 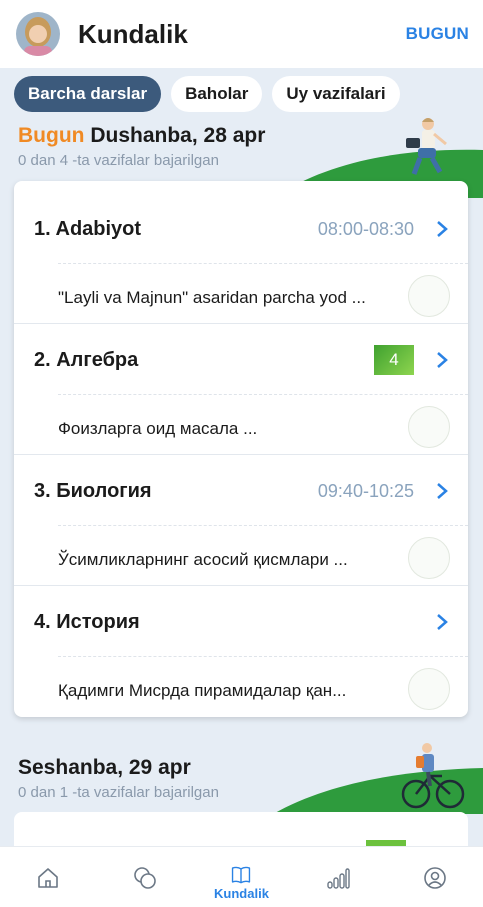 I want to click on filter-bar: Barcha darslar Baholar Uy vazifalari, so click(x=207, y=94).